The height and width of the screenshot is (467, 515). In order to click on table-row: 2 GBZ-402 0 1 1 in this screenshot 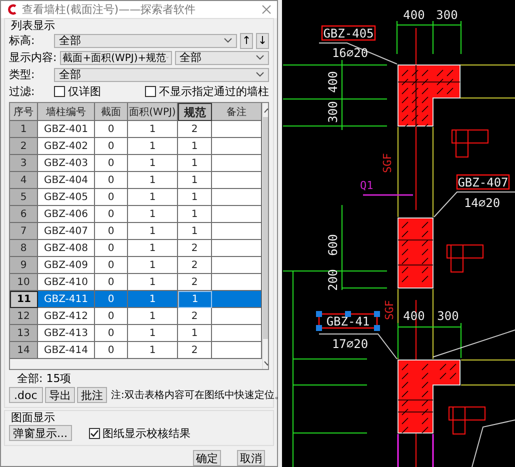, I will do `click(136, 146)`.